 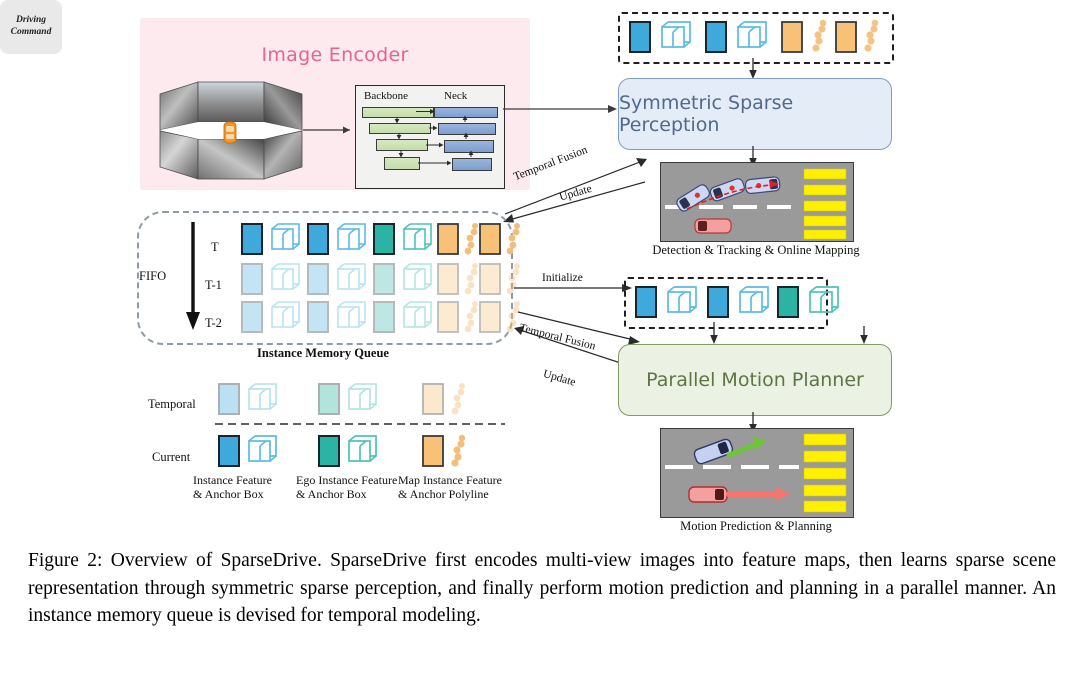 I want to click on driving-command-box: Driving Command, so click(x=31, y=27).